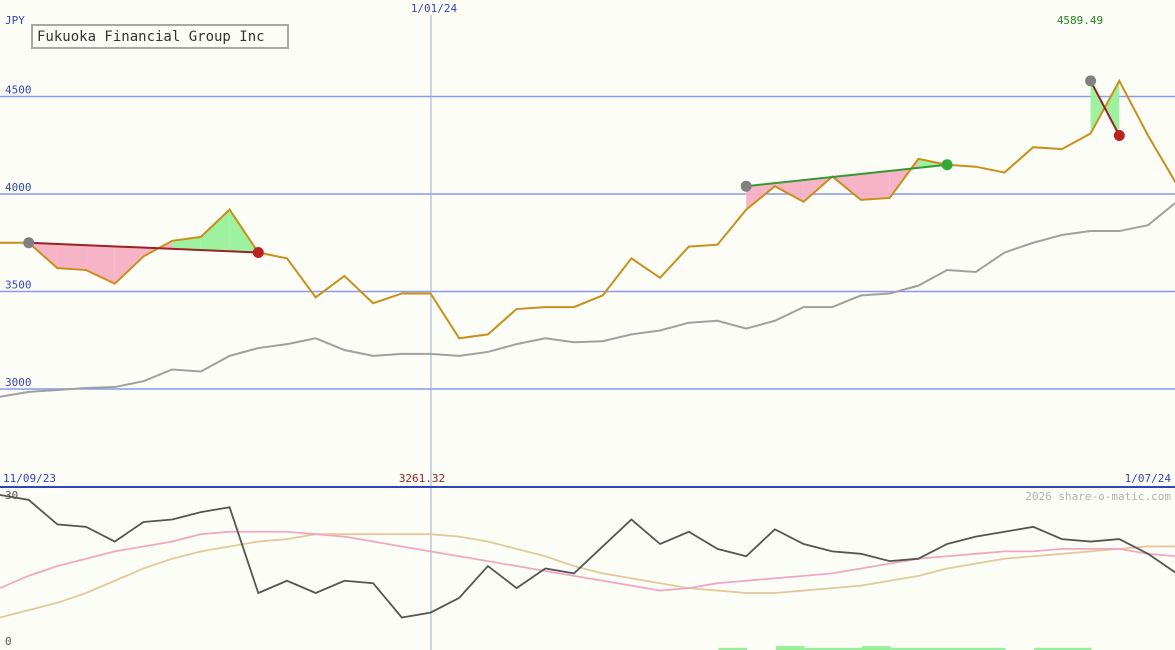 This screenshot has height=650, width=1175. Describe the element at coordinates (422, 478) in the screenshot. I see `low-value-label: 3261.32` at that location.